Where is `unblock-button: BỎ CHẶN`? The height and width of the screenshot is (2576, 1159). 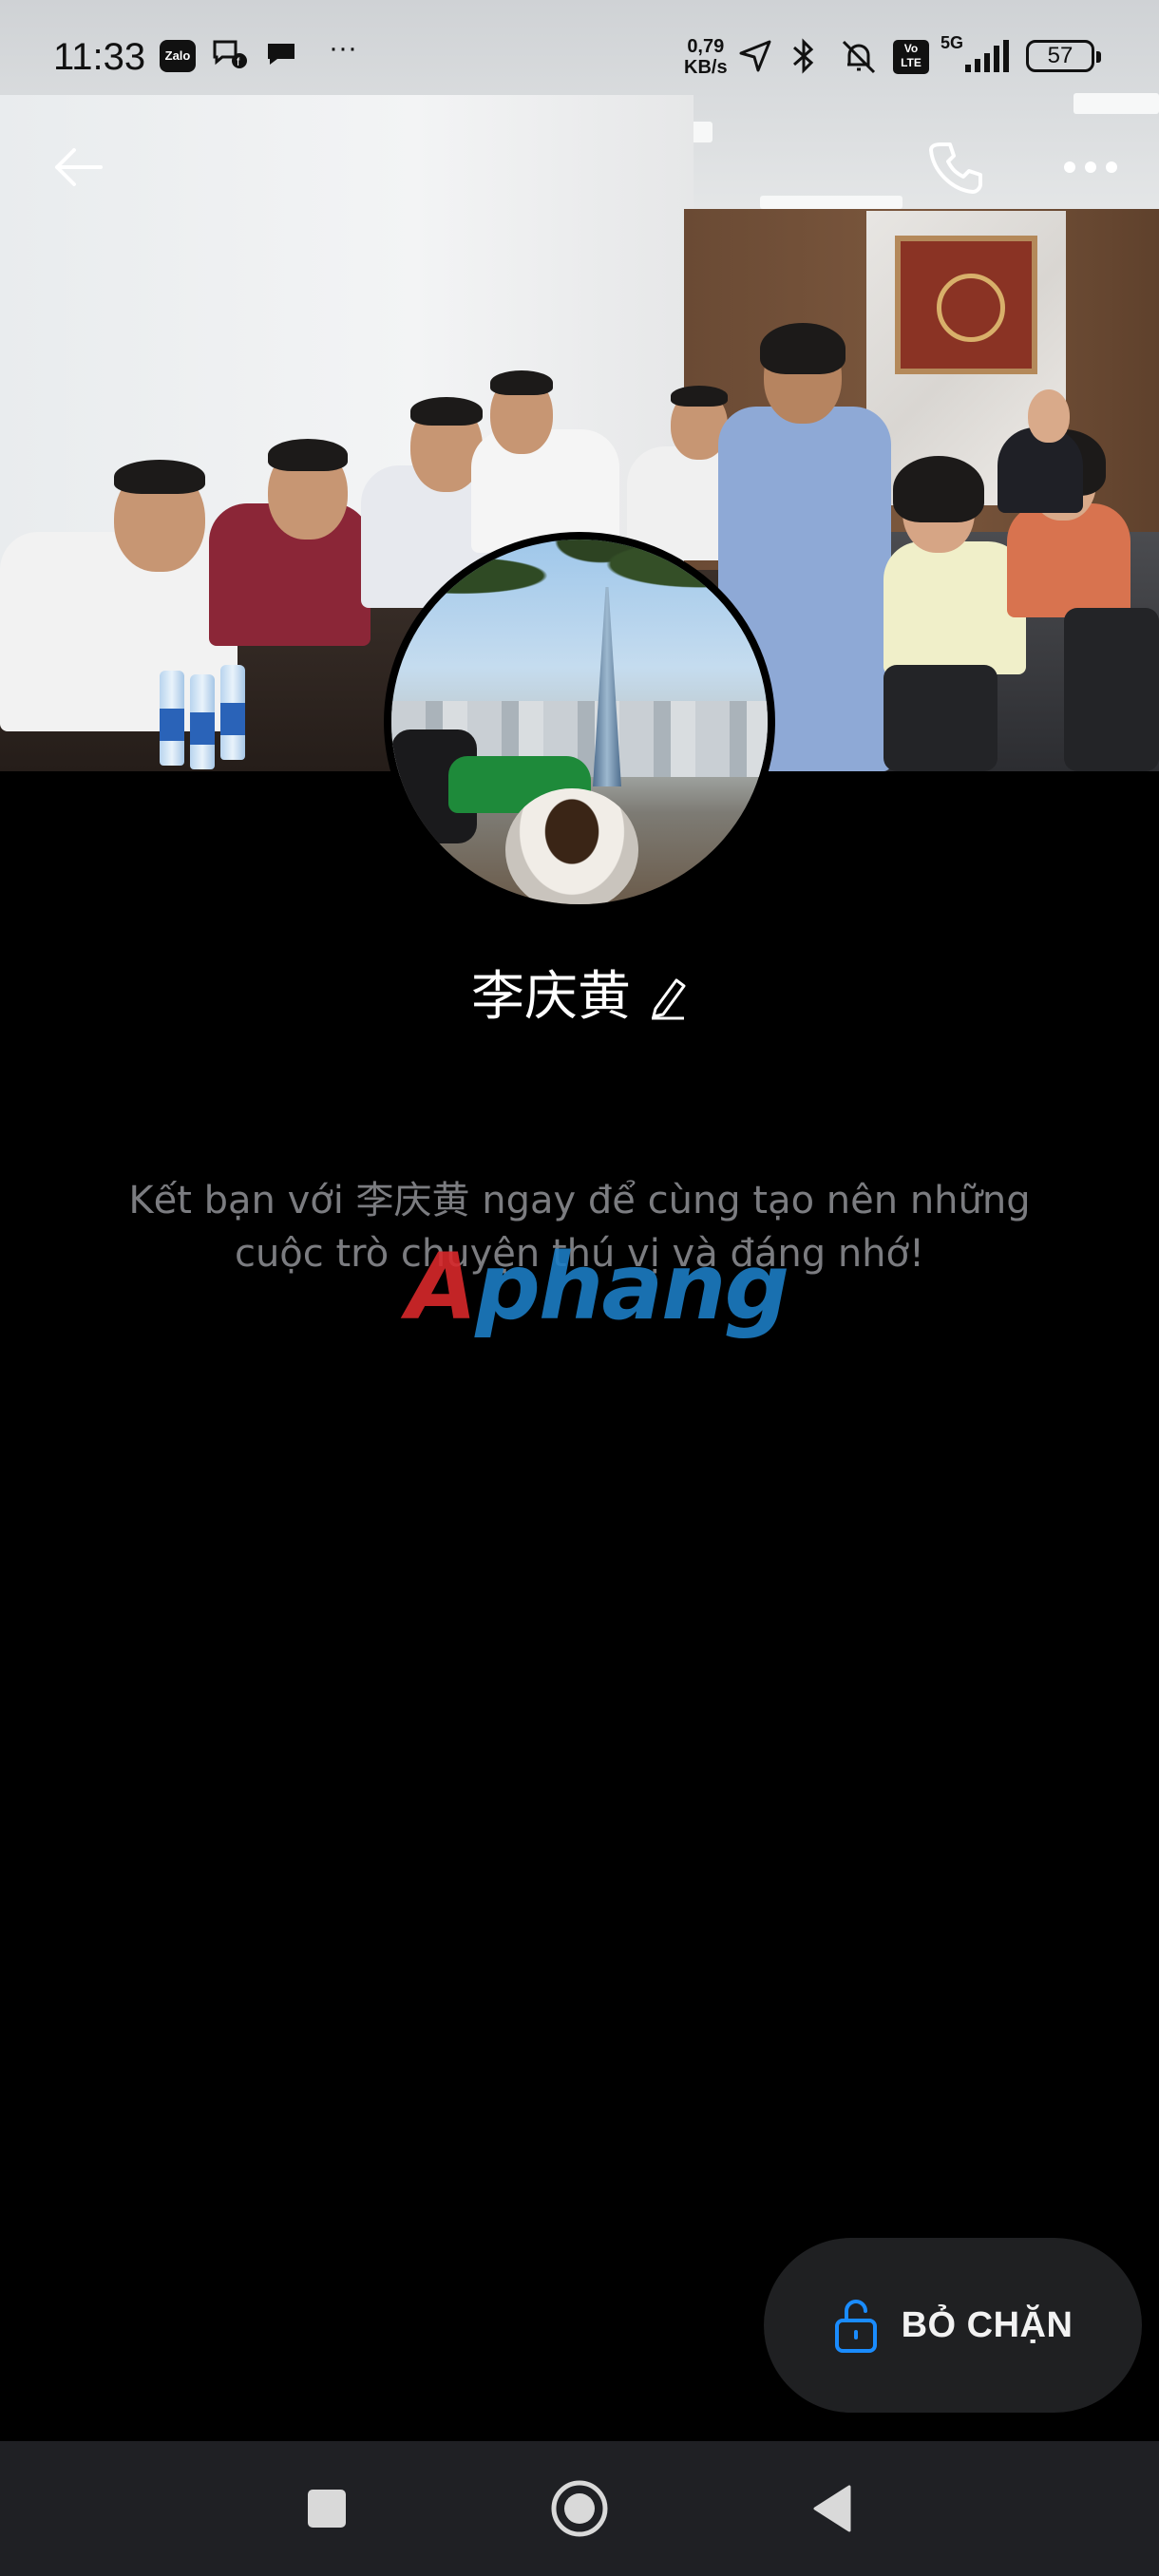 unblock-button: BỎ CHẶN is located at coordinates (953, 2325).